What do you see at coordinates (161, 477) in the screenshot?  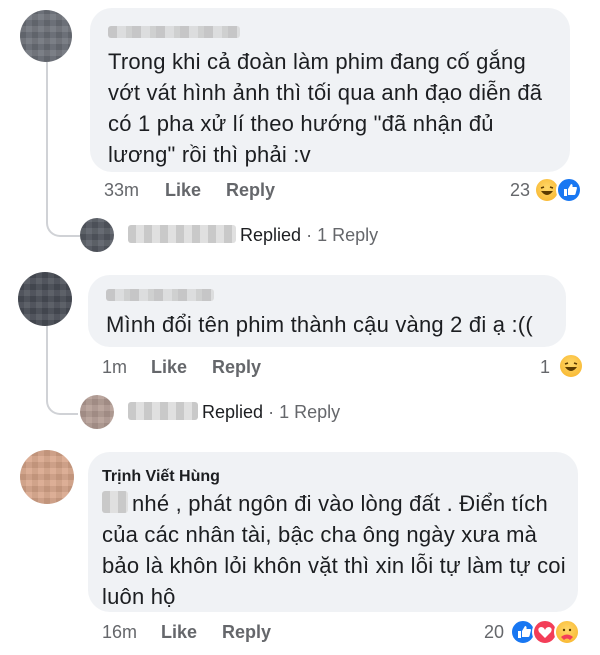 I see `comment-author: Trịnh Viết Hùng` at bounding box center [161, 477].